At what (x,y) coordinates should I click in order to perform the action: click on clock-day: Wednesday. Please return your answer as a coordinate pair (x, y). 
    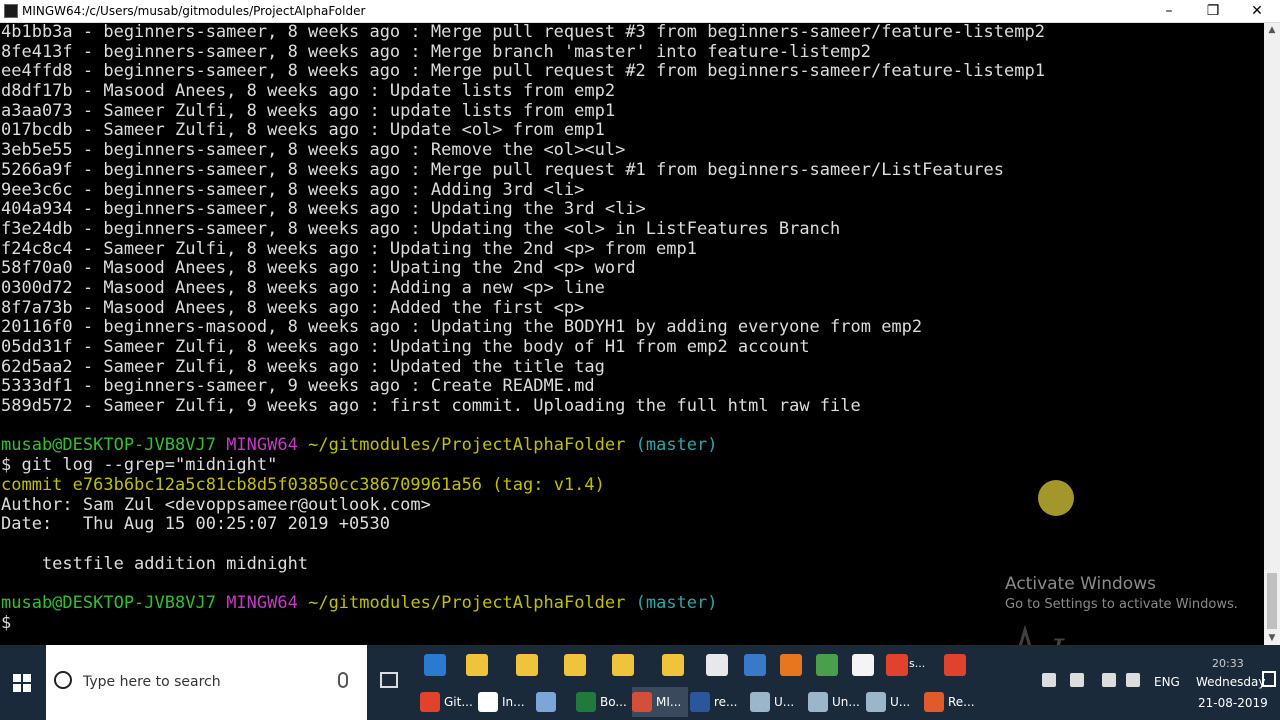
    Looking at the image, I should click on (1230, 682).